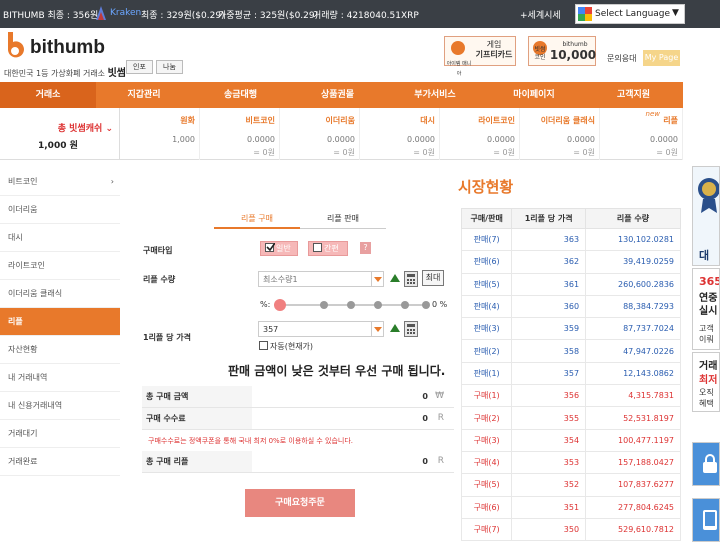 This screenshot has width=720, height=545. What do you see at coordinates (570, 351) in the screenshot?
I see `market-row: 판매(2) 358 47,947.0226` at bounding box center [570, 351].